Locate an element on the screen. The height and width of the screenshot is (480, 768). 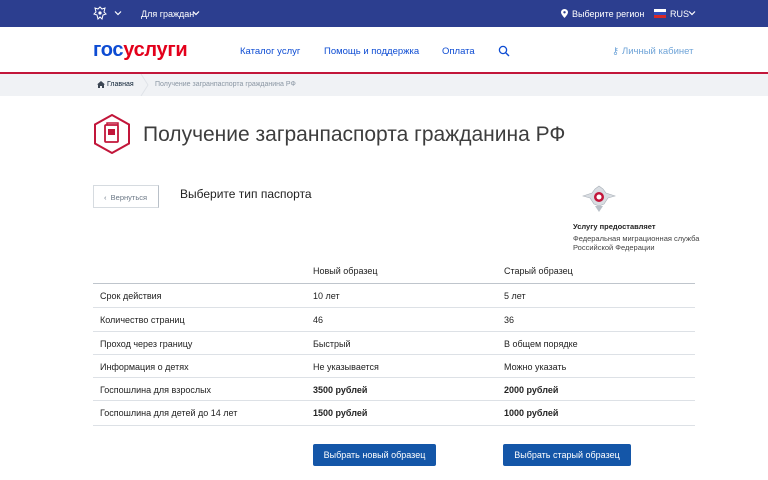
chevron-left-icon: ‹ is located at coordinates (105, 197).